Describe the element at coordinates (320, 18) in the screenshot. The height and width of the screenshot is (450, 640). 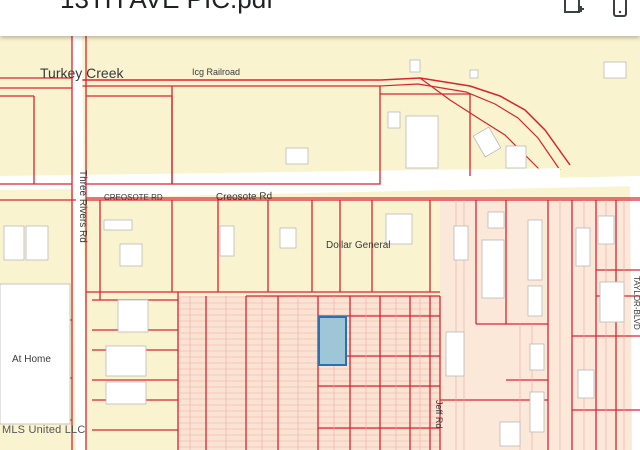
I see `viewer-toolbar: 13TH AVE PIC.pdf` at that location.